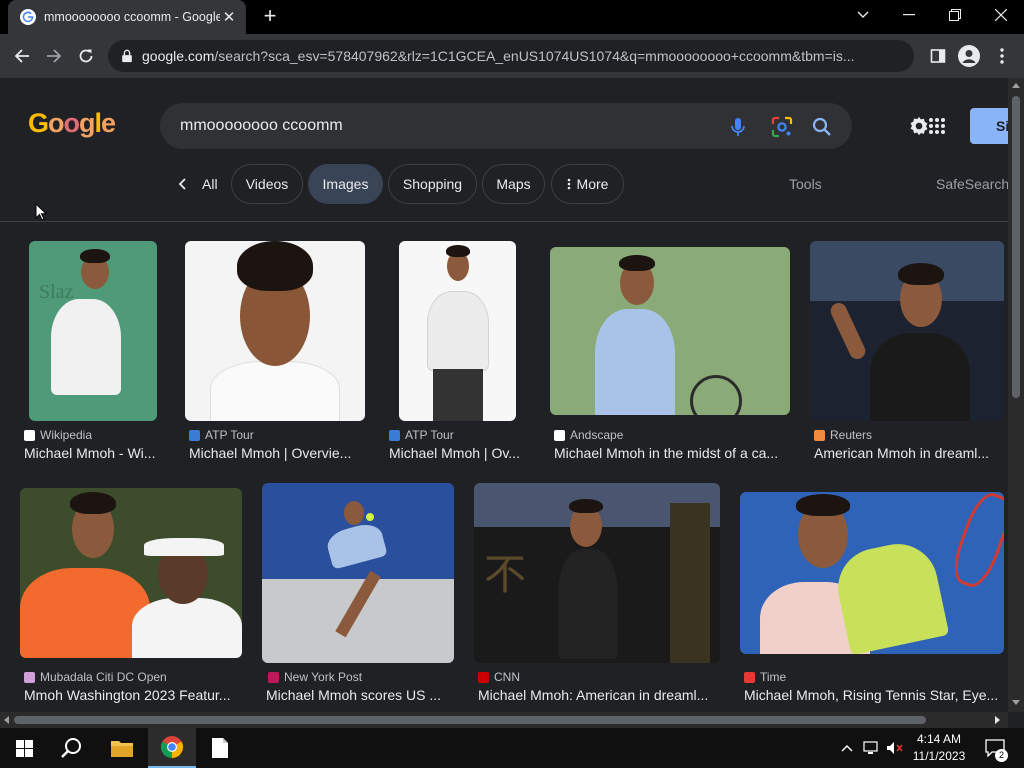  I want to click on microphone-icon, so click(738, 127).